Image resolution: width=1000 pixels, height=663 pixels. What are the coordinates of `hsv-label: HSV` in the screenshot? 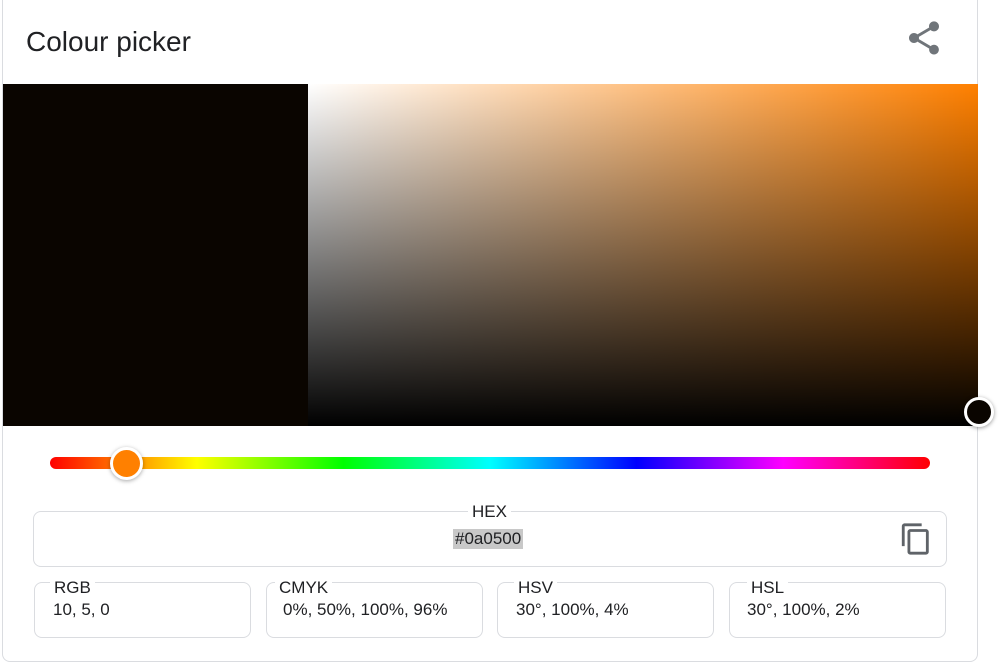 It's located at (535, 588).